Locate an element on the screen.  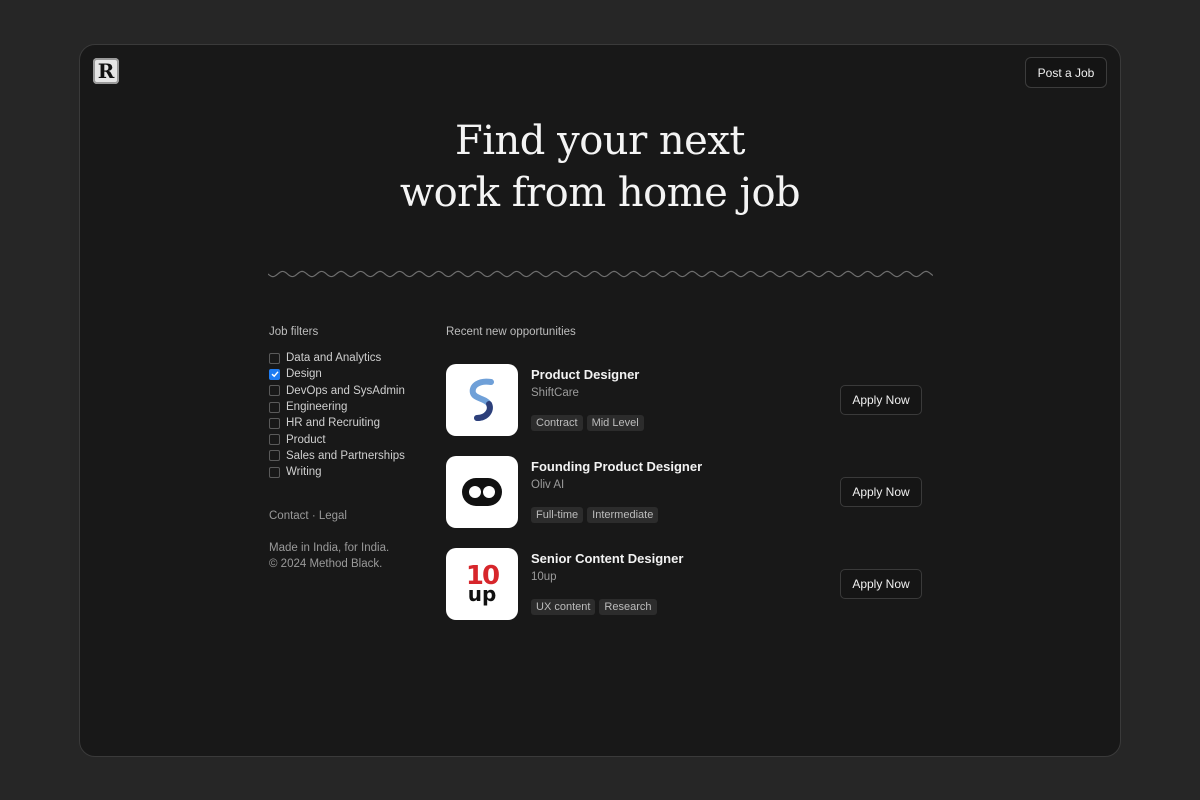
filter-option: Sales and Partnerships is located at coordinates (349, 456).